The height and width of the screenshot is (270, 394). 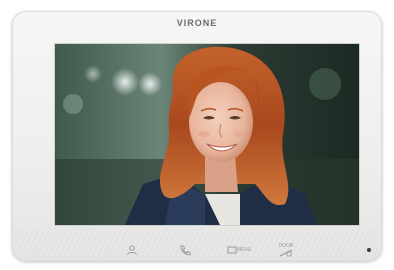 What do you see at coordinates (369, 250) in the screenshot?
I see `status-led` at bounding box center [369, 250].